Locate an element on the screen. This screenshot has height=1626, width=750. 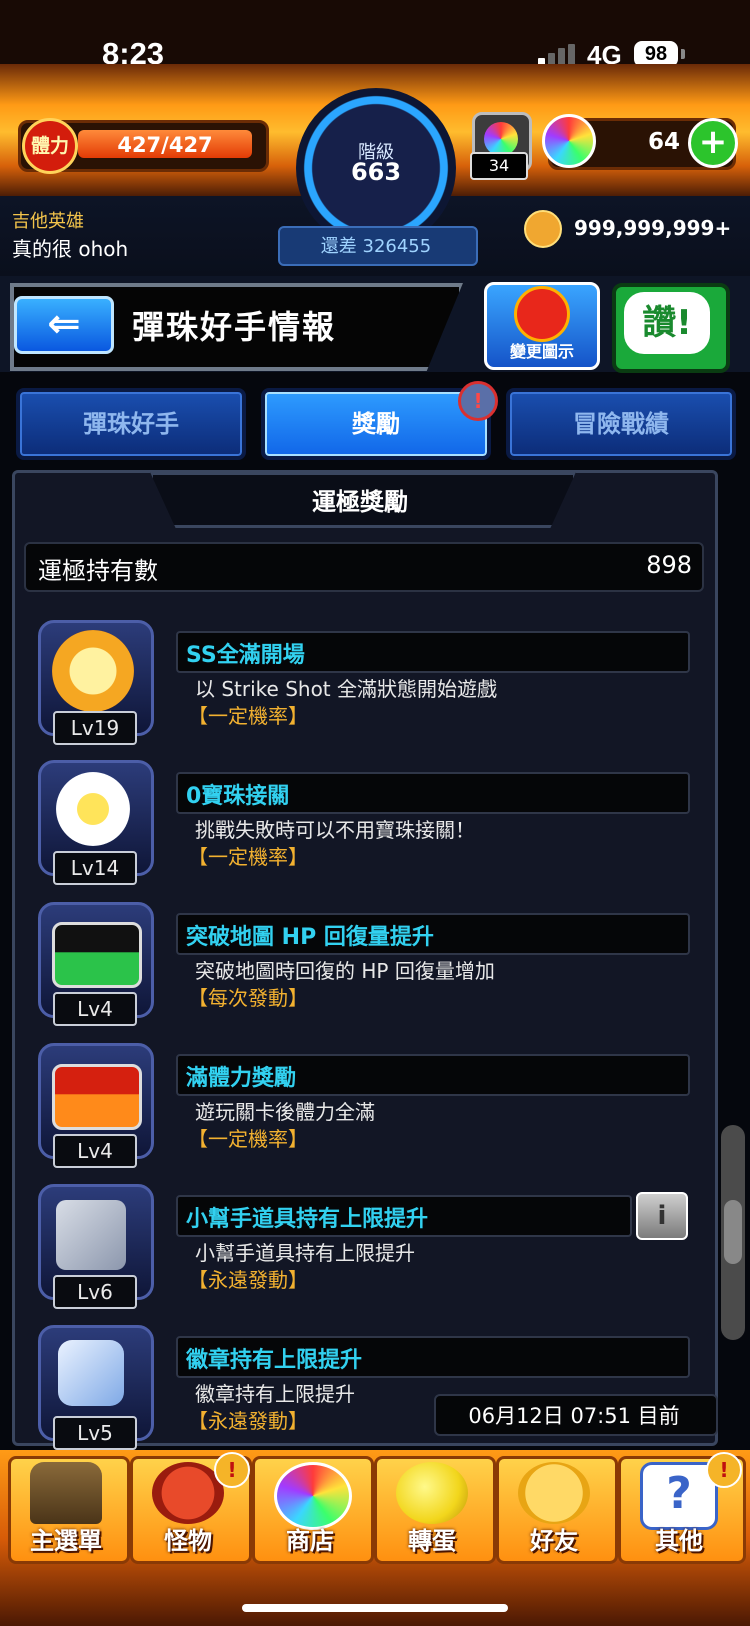
orb-count: 64 is located at coordinates (663, 142).